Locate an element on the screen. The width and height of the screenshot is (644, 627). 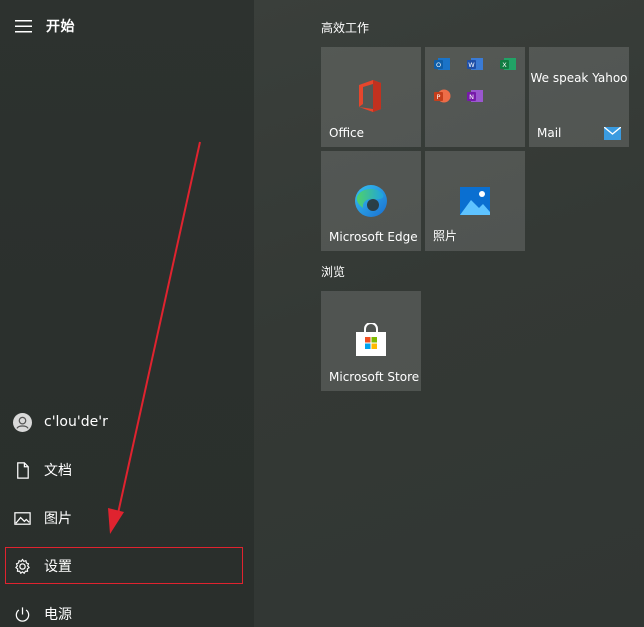
user-avatar-icon is located at coordinates (22, 422).